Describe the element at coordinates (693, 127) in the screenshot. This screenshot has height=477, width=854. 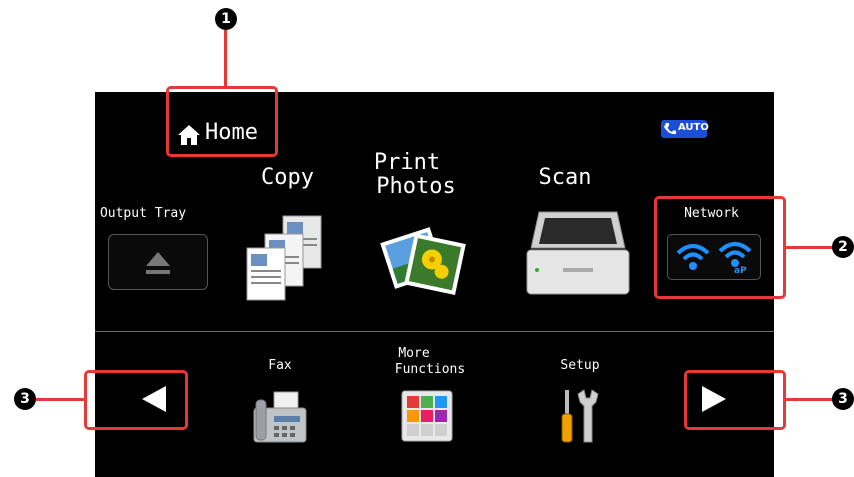
I see `auto-badge-text: AUTO` at that location.